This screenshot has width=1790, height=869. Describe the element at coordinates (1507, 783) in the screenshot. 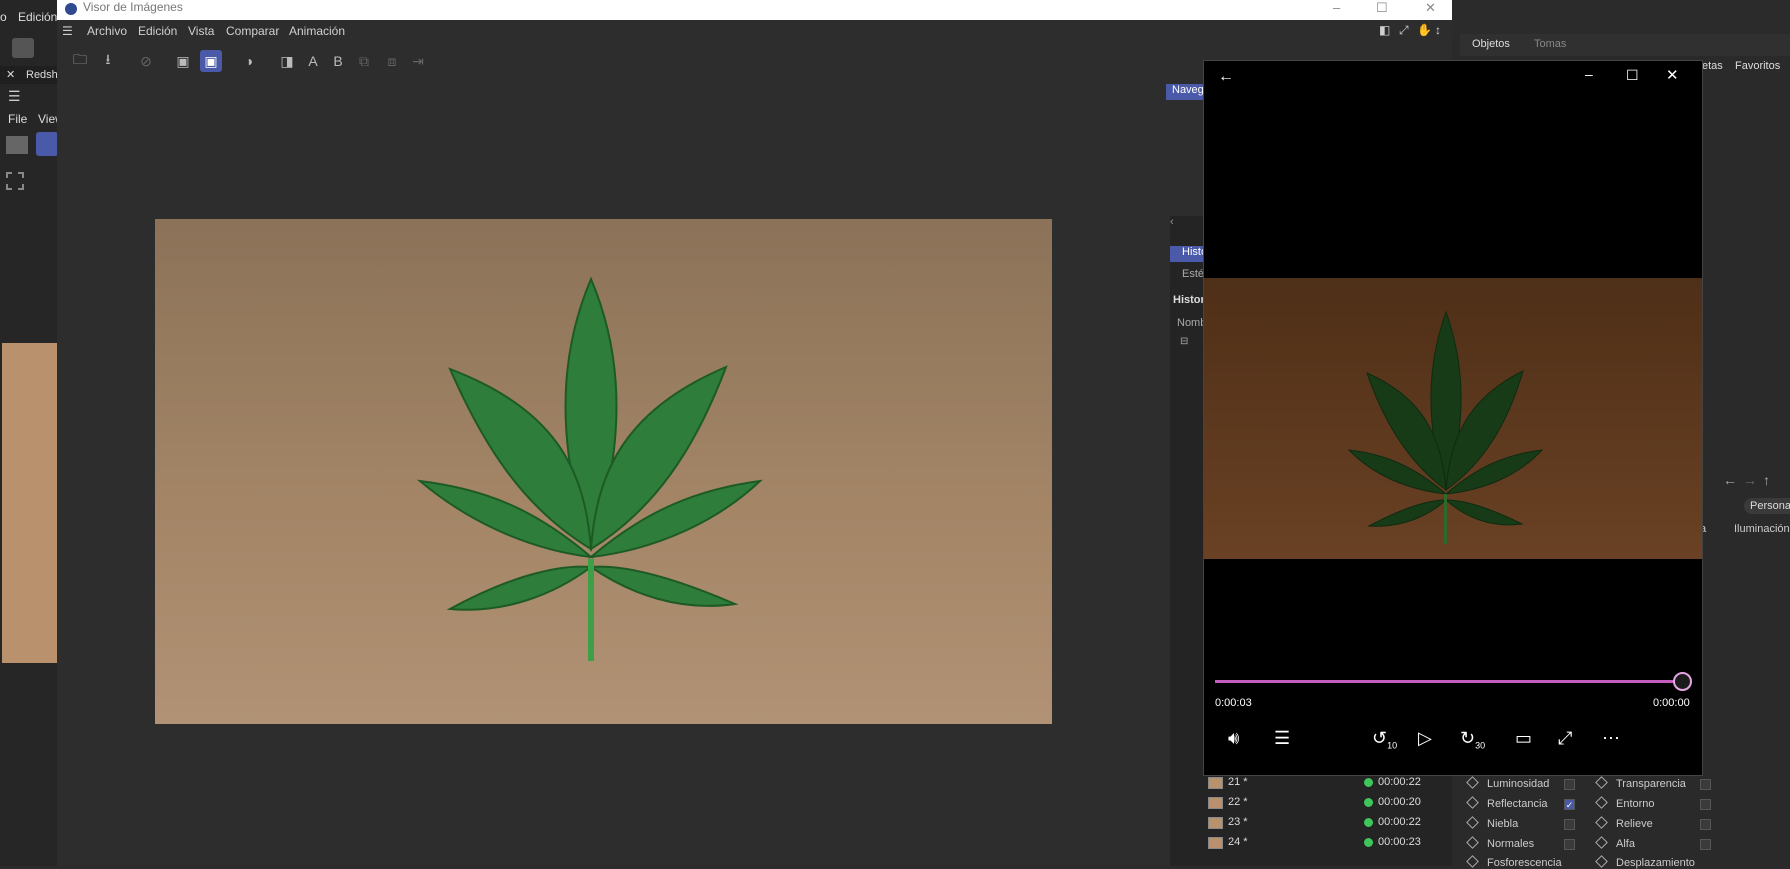

I see `channel-luminosidad: Luminosidad` at that location.